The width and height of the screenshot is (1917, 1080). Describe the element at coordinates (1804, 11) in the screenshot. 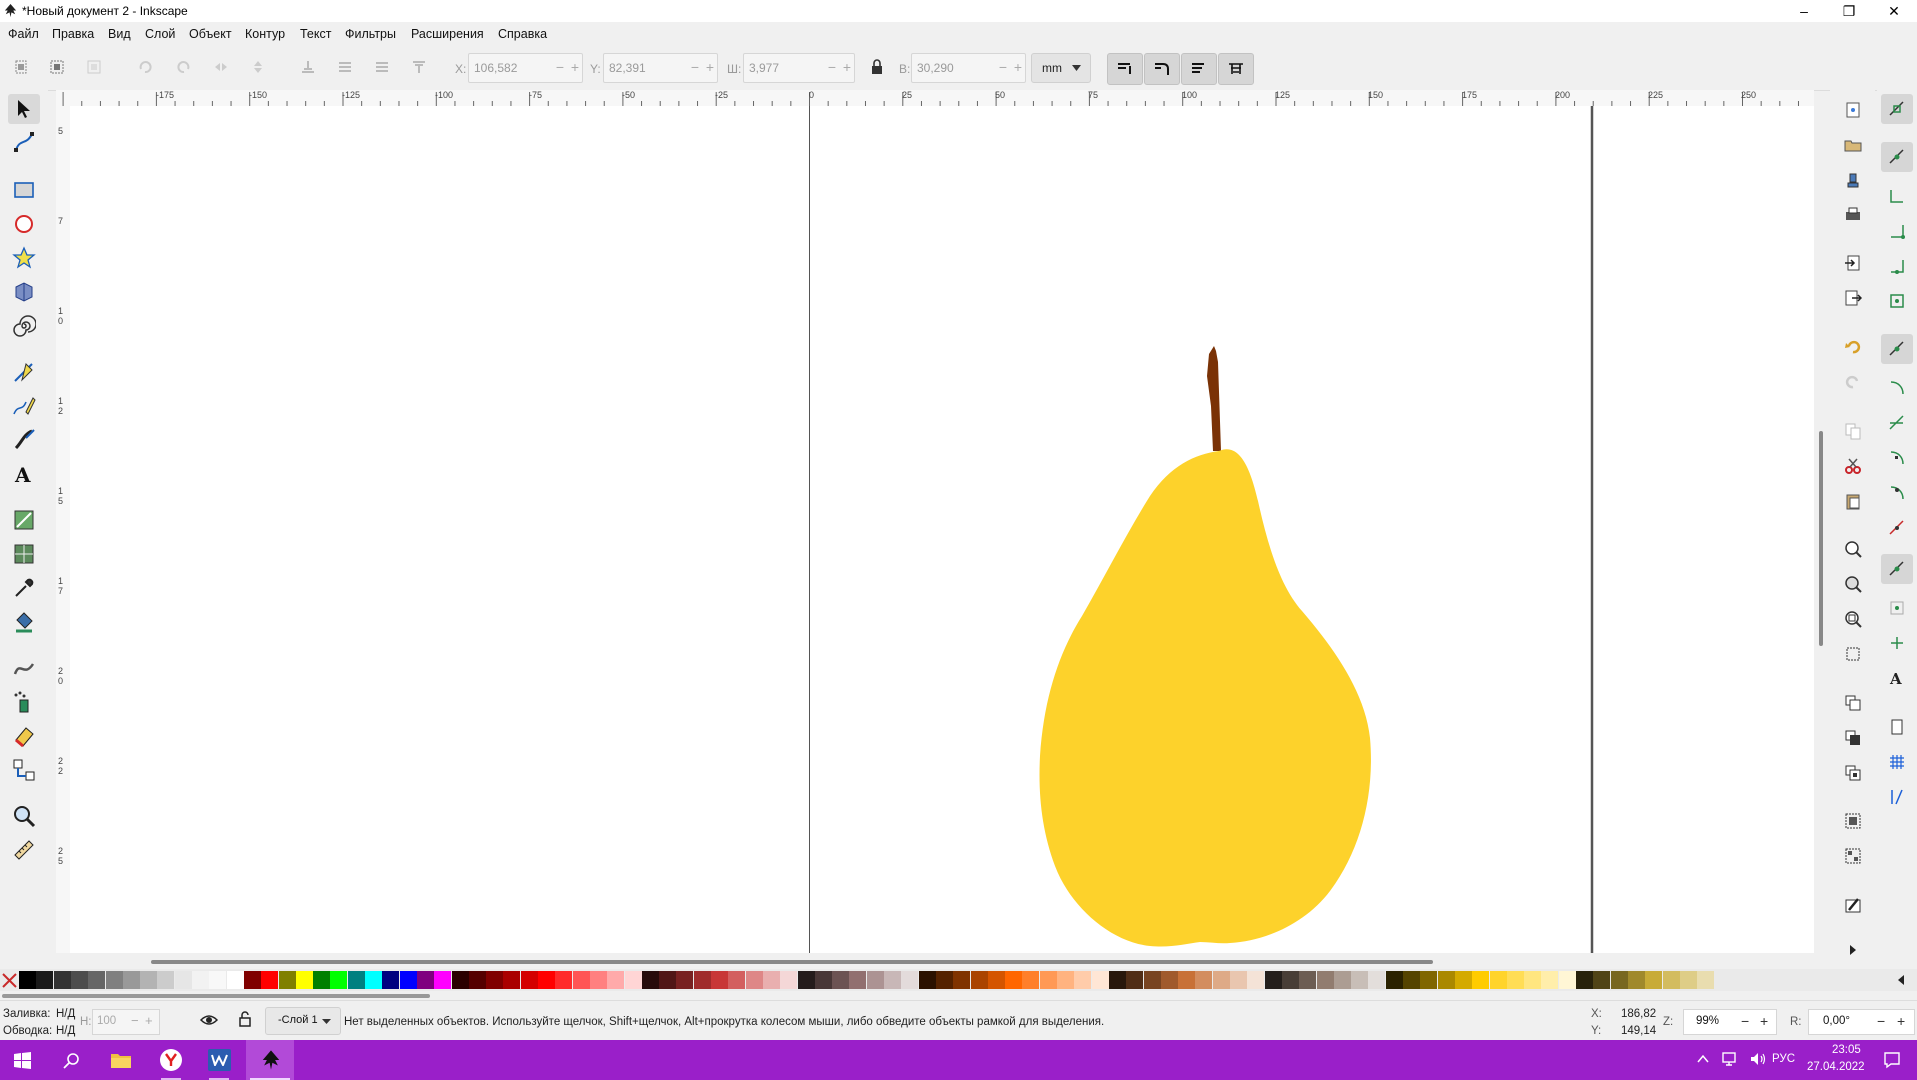

I see `minimize-button: –` at that location.